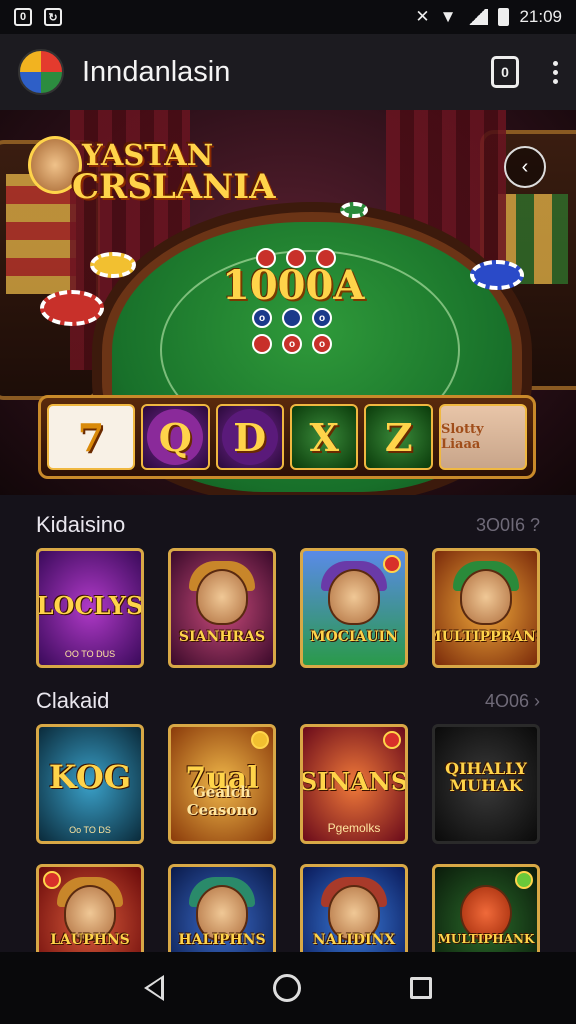 The height and width of the screenshot is (1024, 576). I want to click on game-title: MULTIPHANK, so click(486, 939).